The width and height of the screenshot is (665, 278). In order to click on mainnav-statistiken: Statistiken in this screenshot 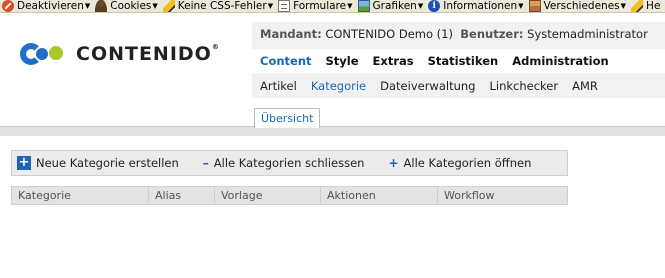, I will do `click(463, 61)`.